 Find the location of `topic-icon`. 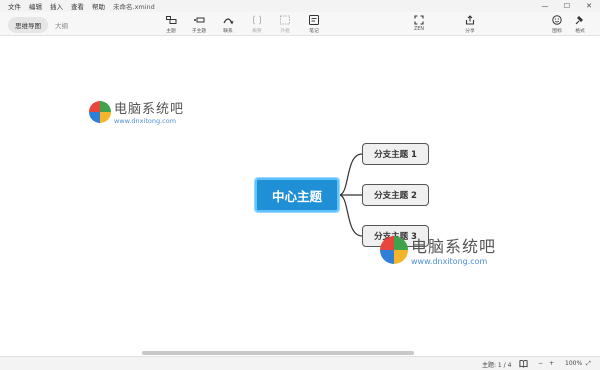

topic-icon is located at coordinates (171, 20).